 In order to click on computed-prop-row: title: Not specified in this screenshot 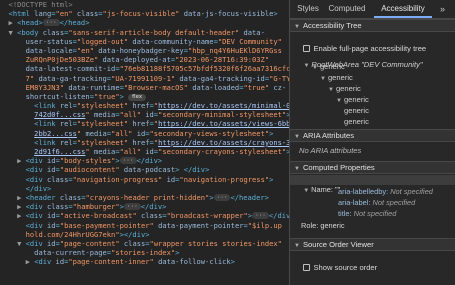, I will do `click(367, 213)`.